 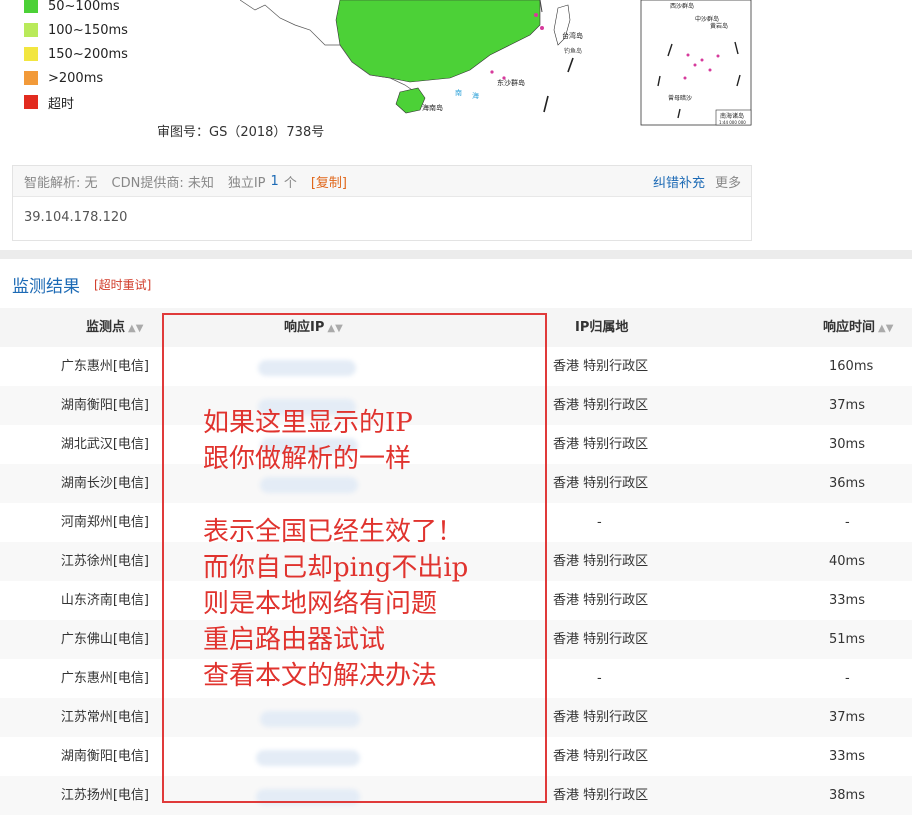 What do you see at coordinates (104, 678) in the screenshot?
I see `monitor-point: 广东惠州[电信]` at bounding box center [104, 678].